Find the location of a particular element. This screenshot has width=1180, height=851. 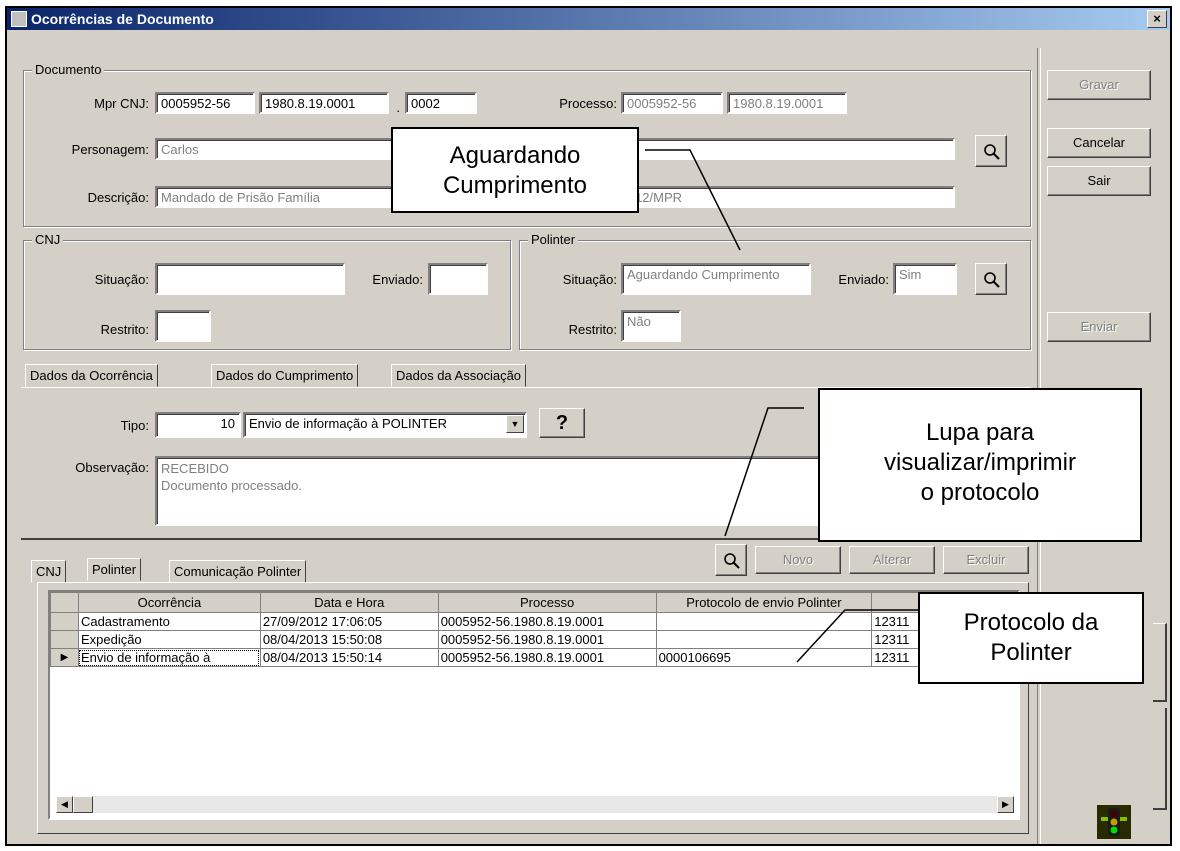

close-button: × is located at coordinates (1157, 19).